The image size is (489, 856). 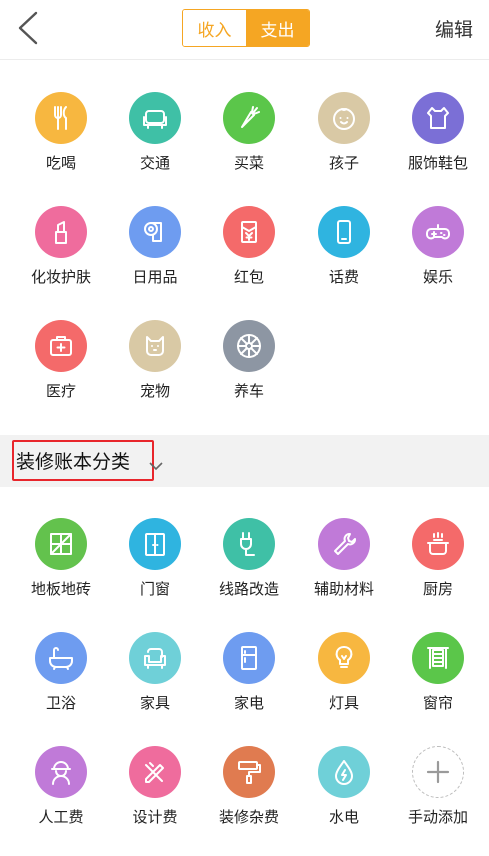 I want to click on category-pet: 宠物, so click(x=155, y=370).